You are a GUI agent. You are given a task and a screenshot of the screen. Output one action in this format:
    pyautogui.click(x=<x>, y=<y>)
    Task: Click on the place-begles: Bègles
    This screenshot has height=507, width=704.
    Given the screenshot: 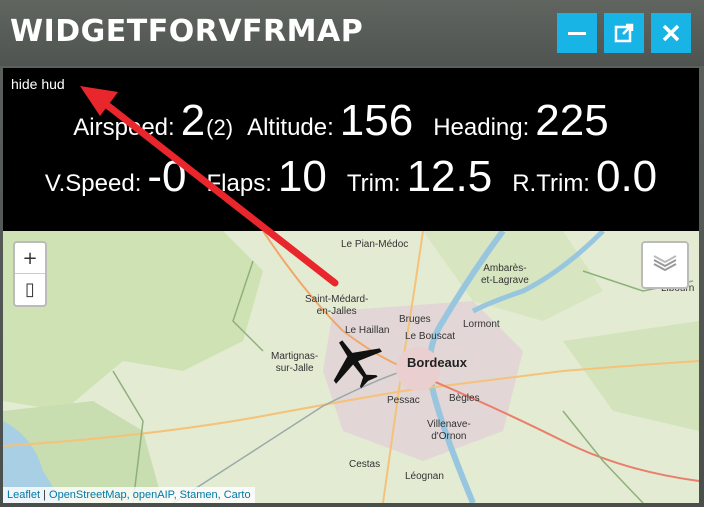 What is the action you would take?
    pyautogui.click(x=464, y=398)
    